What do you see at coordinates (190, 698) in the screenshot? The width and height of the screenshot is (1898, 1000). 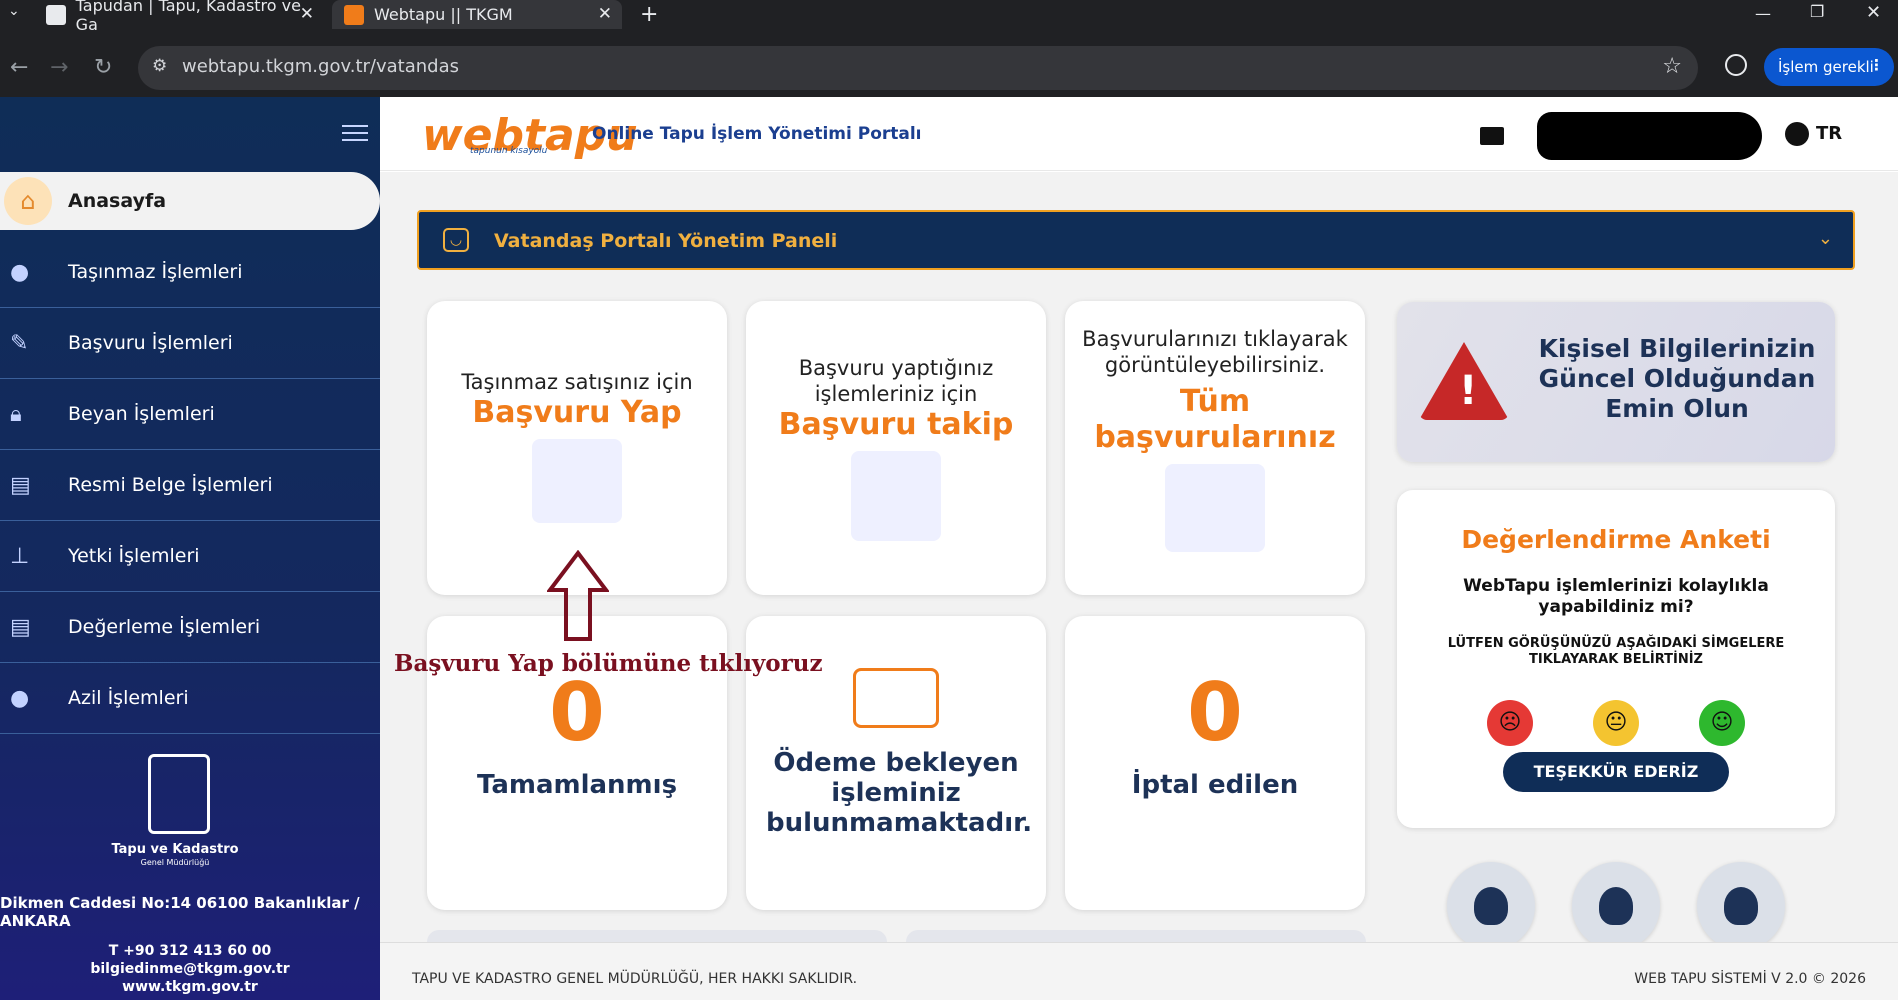 I see `sidebar-item-azil: ● Azil İşlemleri` at bounding box center [190, 698].